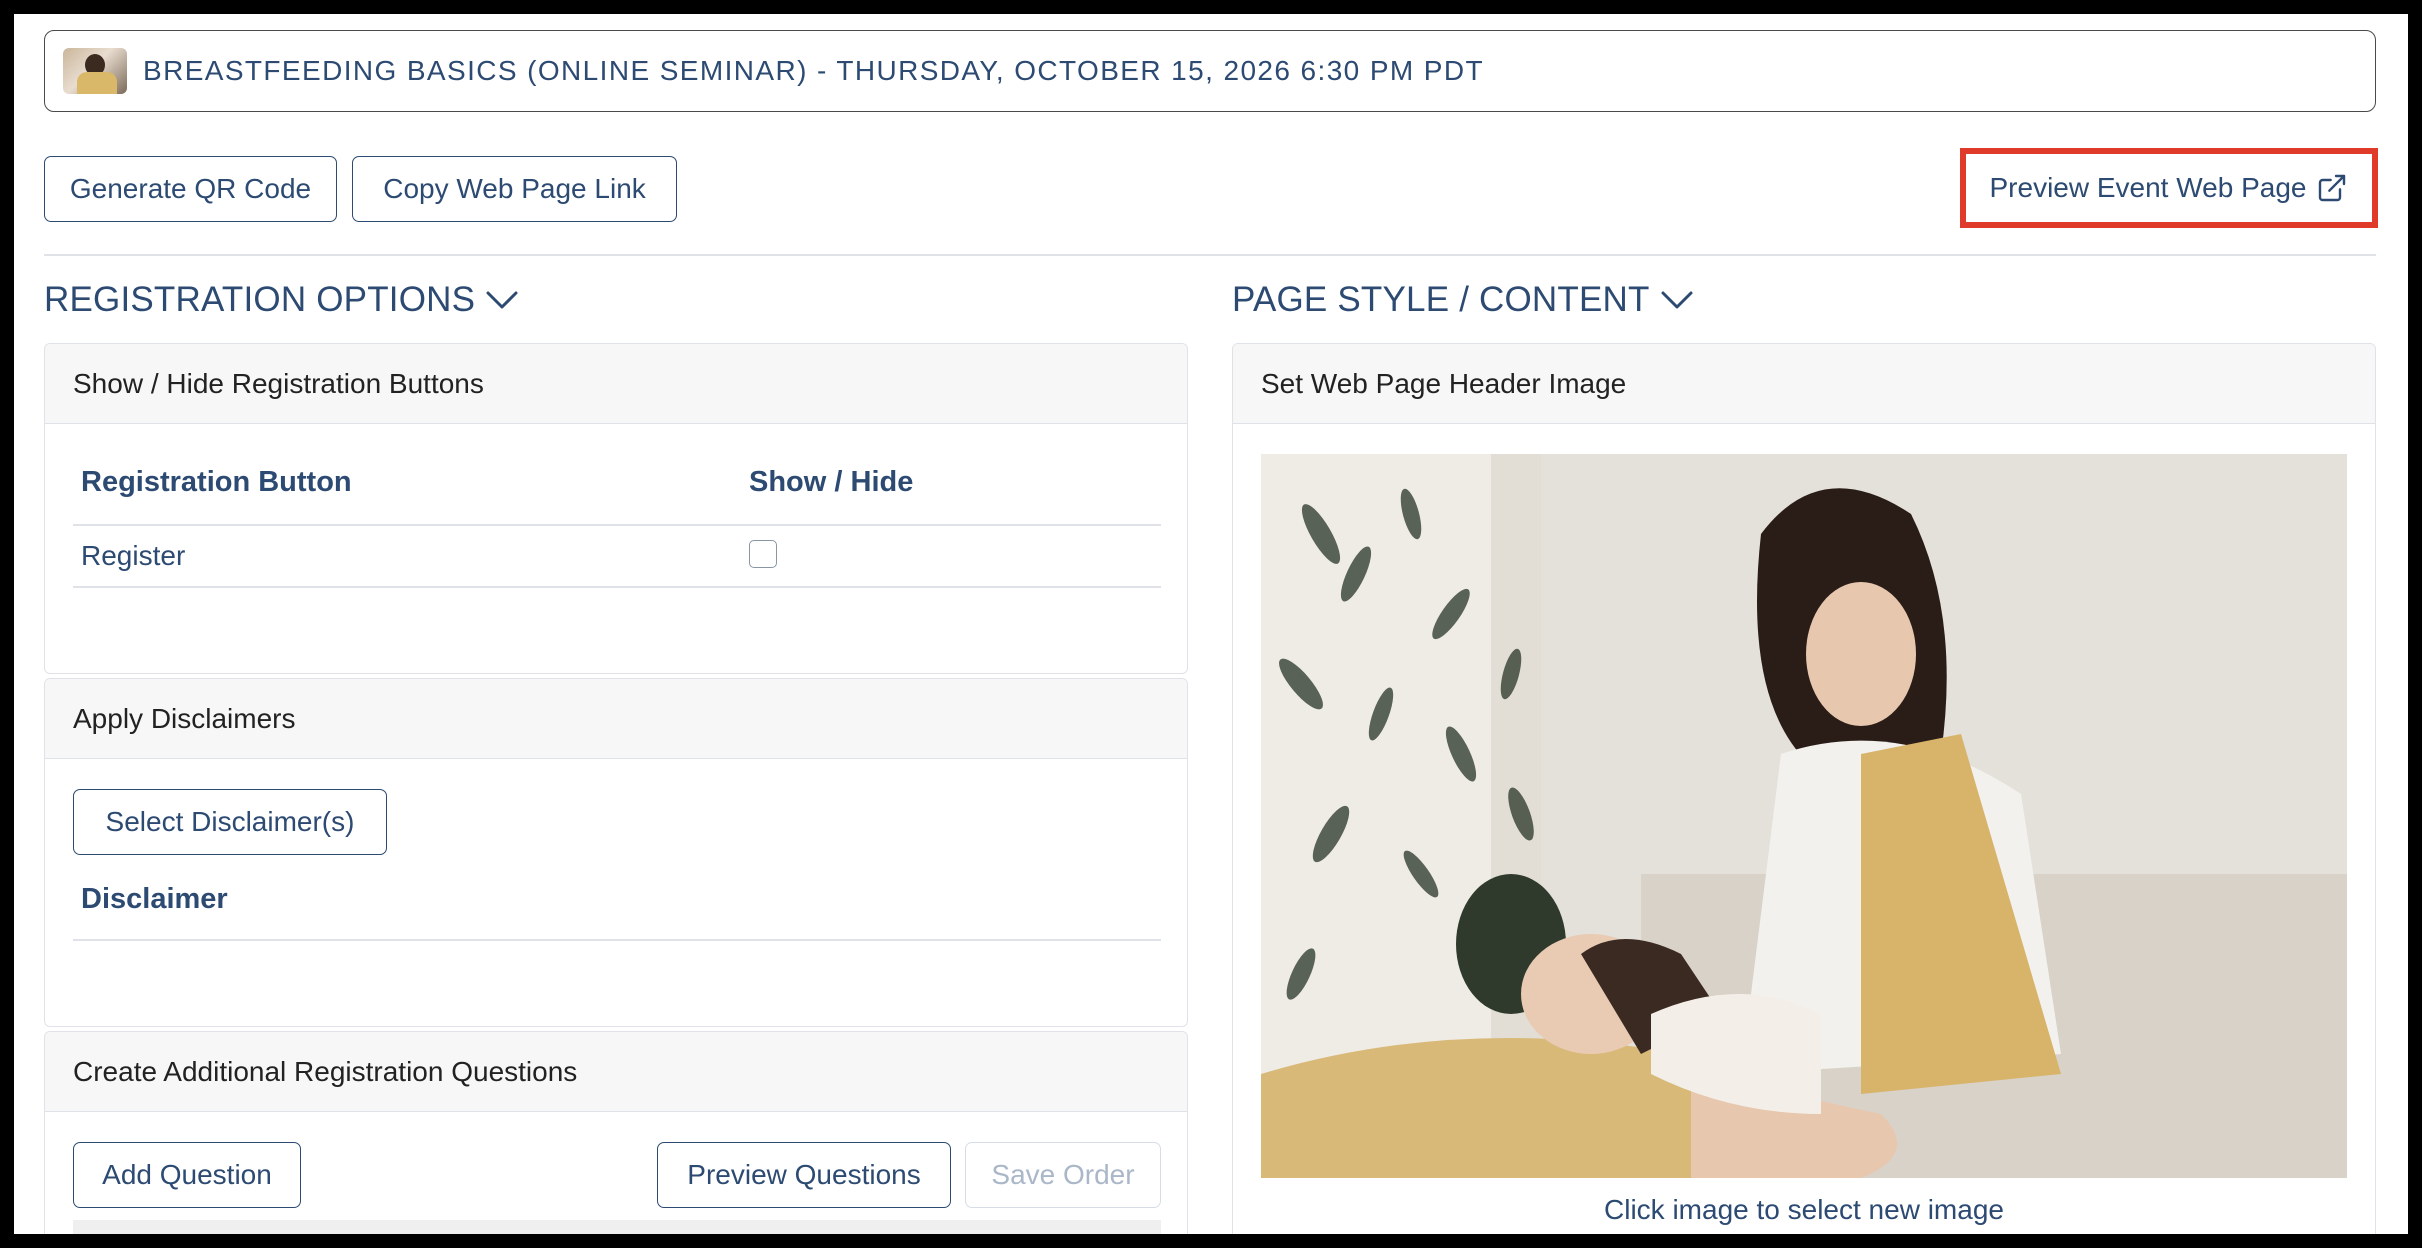 This screenshot has height=1248, width=2422. Describe the element at coordinates (1063, 1175) in the screenshot. I see `save-order-button: Save Order` at that location.